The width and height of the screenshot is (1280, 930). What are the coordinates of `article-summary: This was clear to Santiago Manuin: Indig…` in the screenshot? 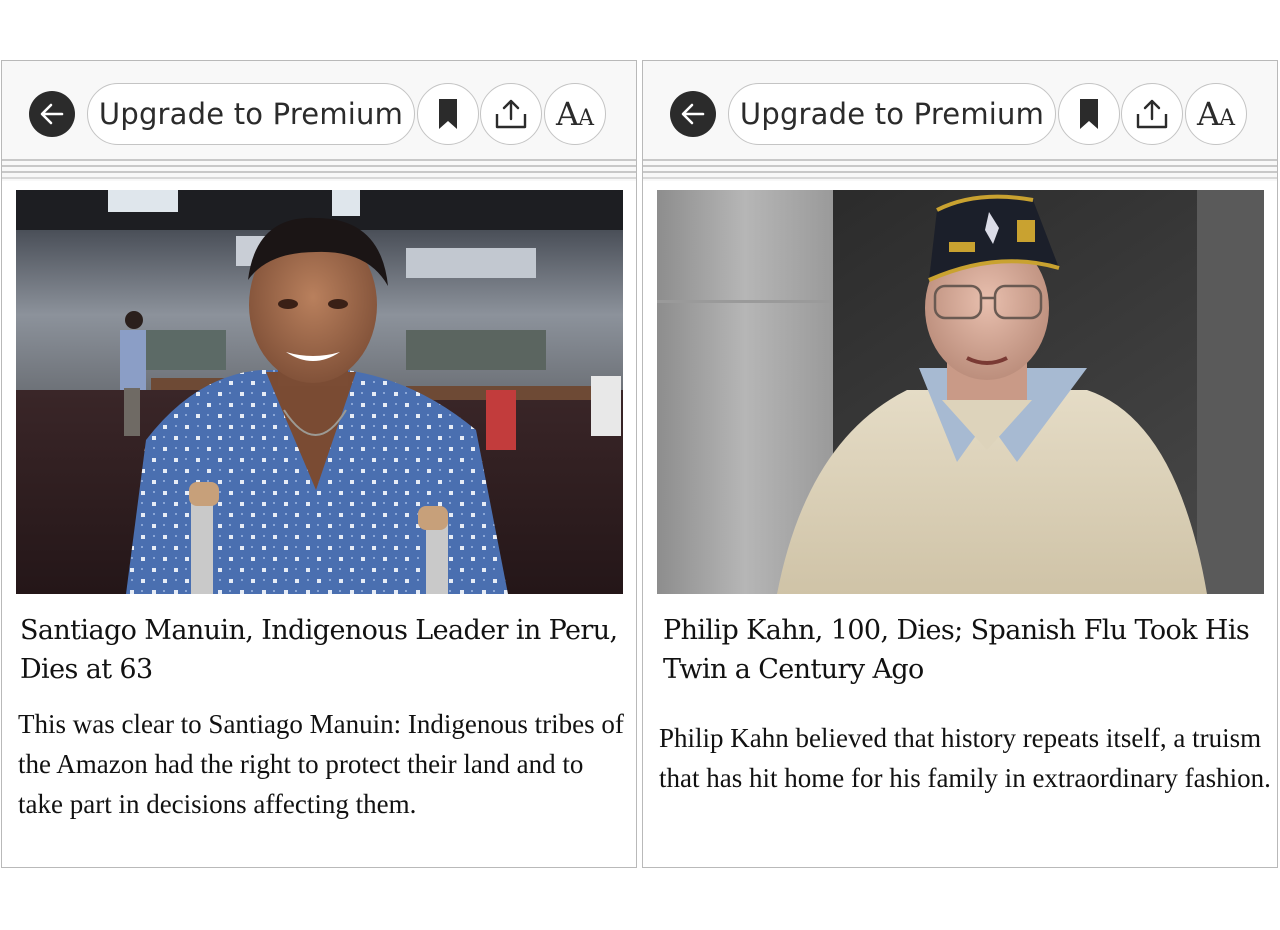 It's located at (321, 764).